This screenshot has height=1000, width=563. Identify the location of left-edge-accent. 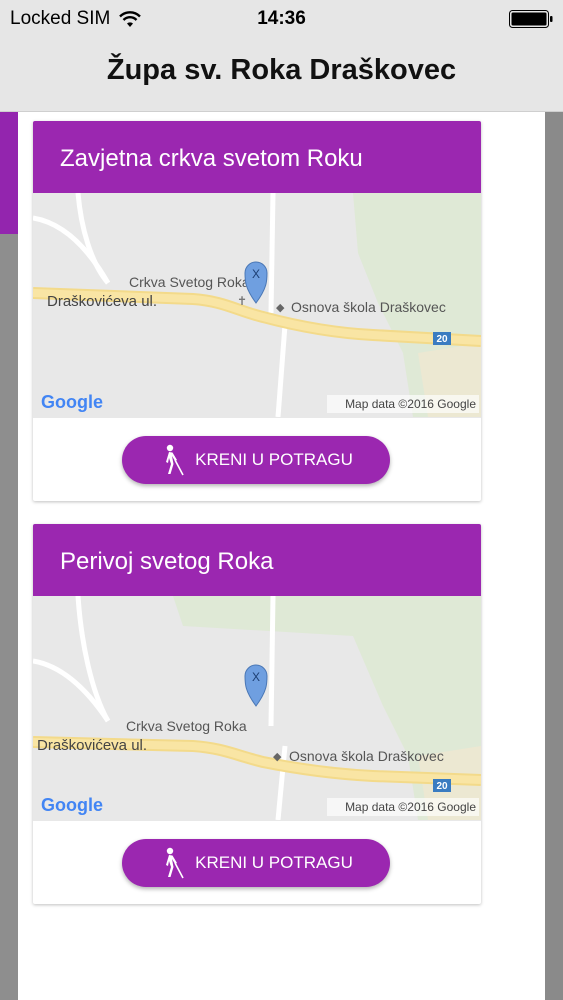
(9, 173).